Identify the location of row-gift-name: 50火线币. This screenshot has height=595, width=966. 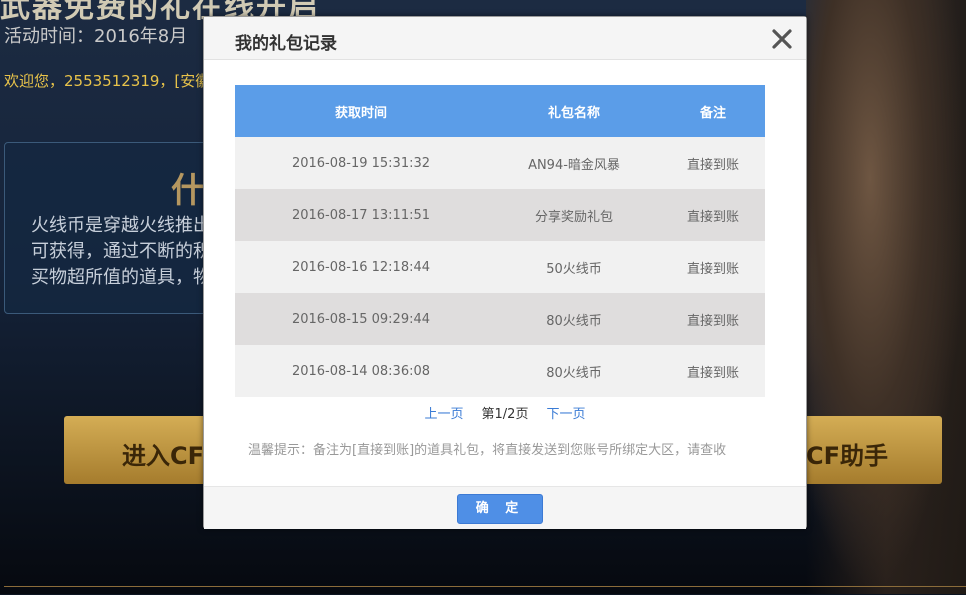
(574, 267).